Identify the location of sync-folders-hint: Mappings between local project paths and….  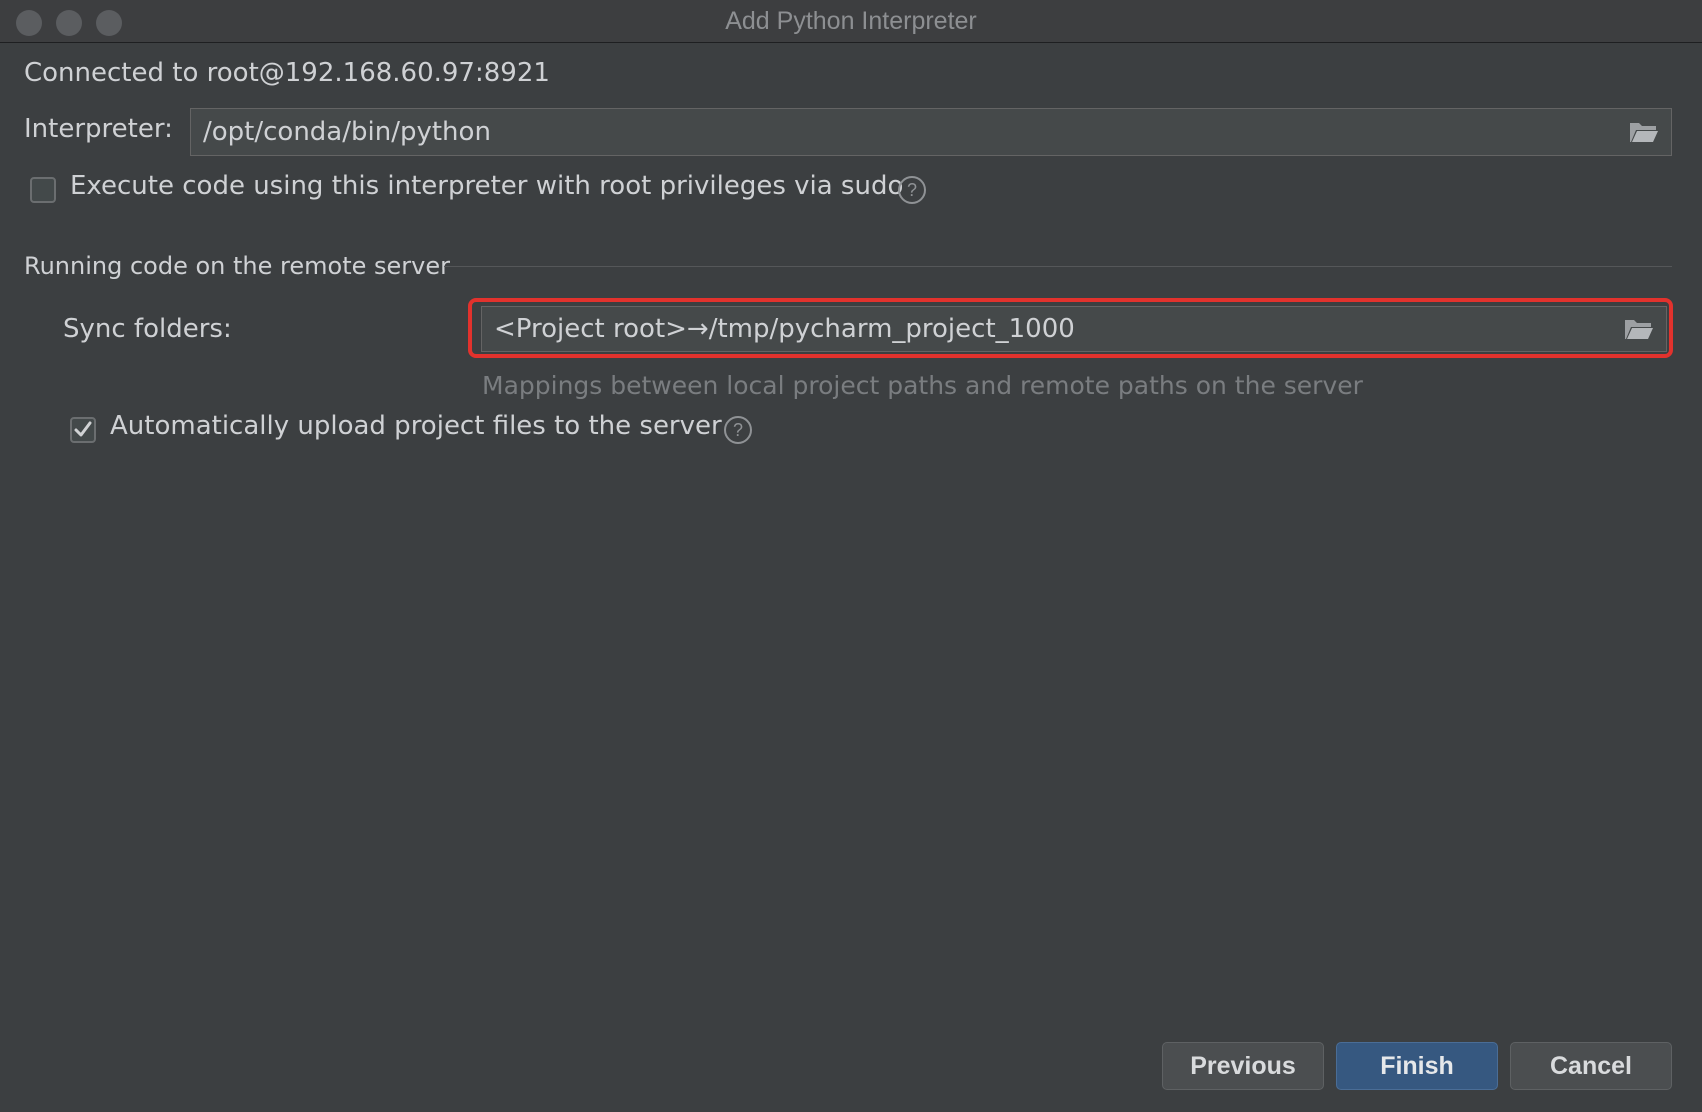
(922, 385).